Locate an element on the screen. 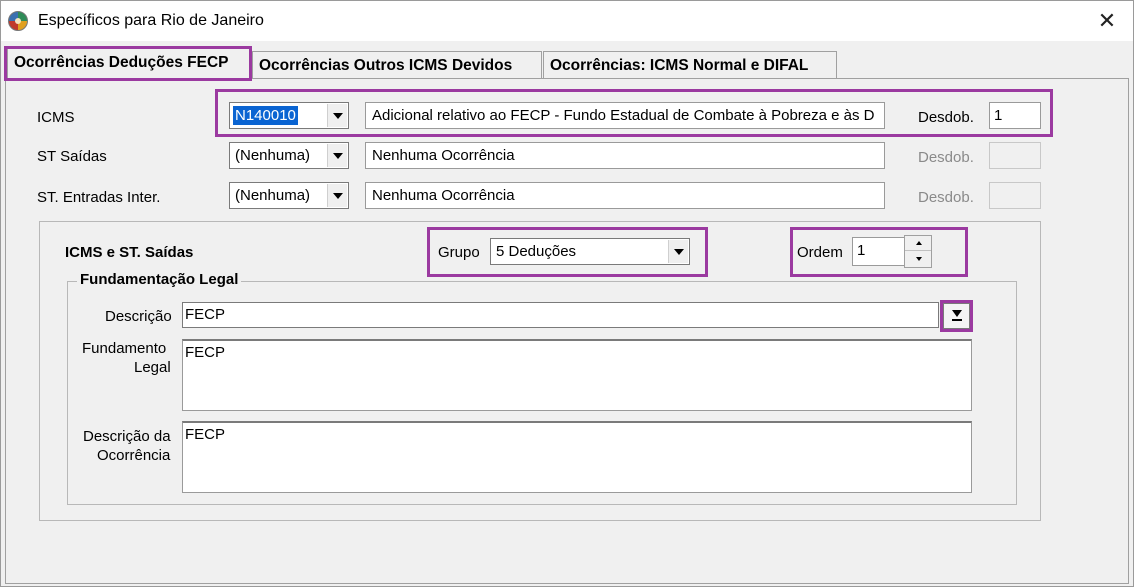  tab-ocorrencias-outros-icms-devidos: Ocorrências Outros ICMS Devidos is located at coordinates (397, 64).